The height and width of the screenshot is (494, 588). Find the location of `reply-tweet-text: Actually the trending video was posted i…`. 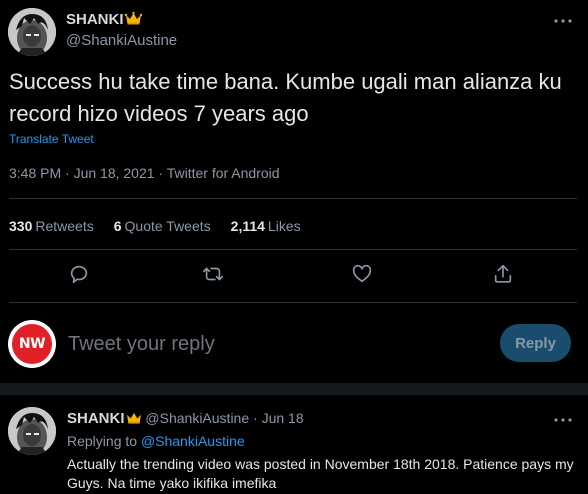

reply-tweet-text: Actually the trending video was posted i… is located at coordinates (320, 473).